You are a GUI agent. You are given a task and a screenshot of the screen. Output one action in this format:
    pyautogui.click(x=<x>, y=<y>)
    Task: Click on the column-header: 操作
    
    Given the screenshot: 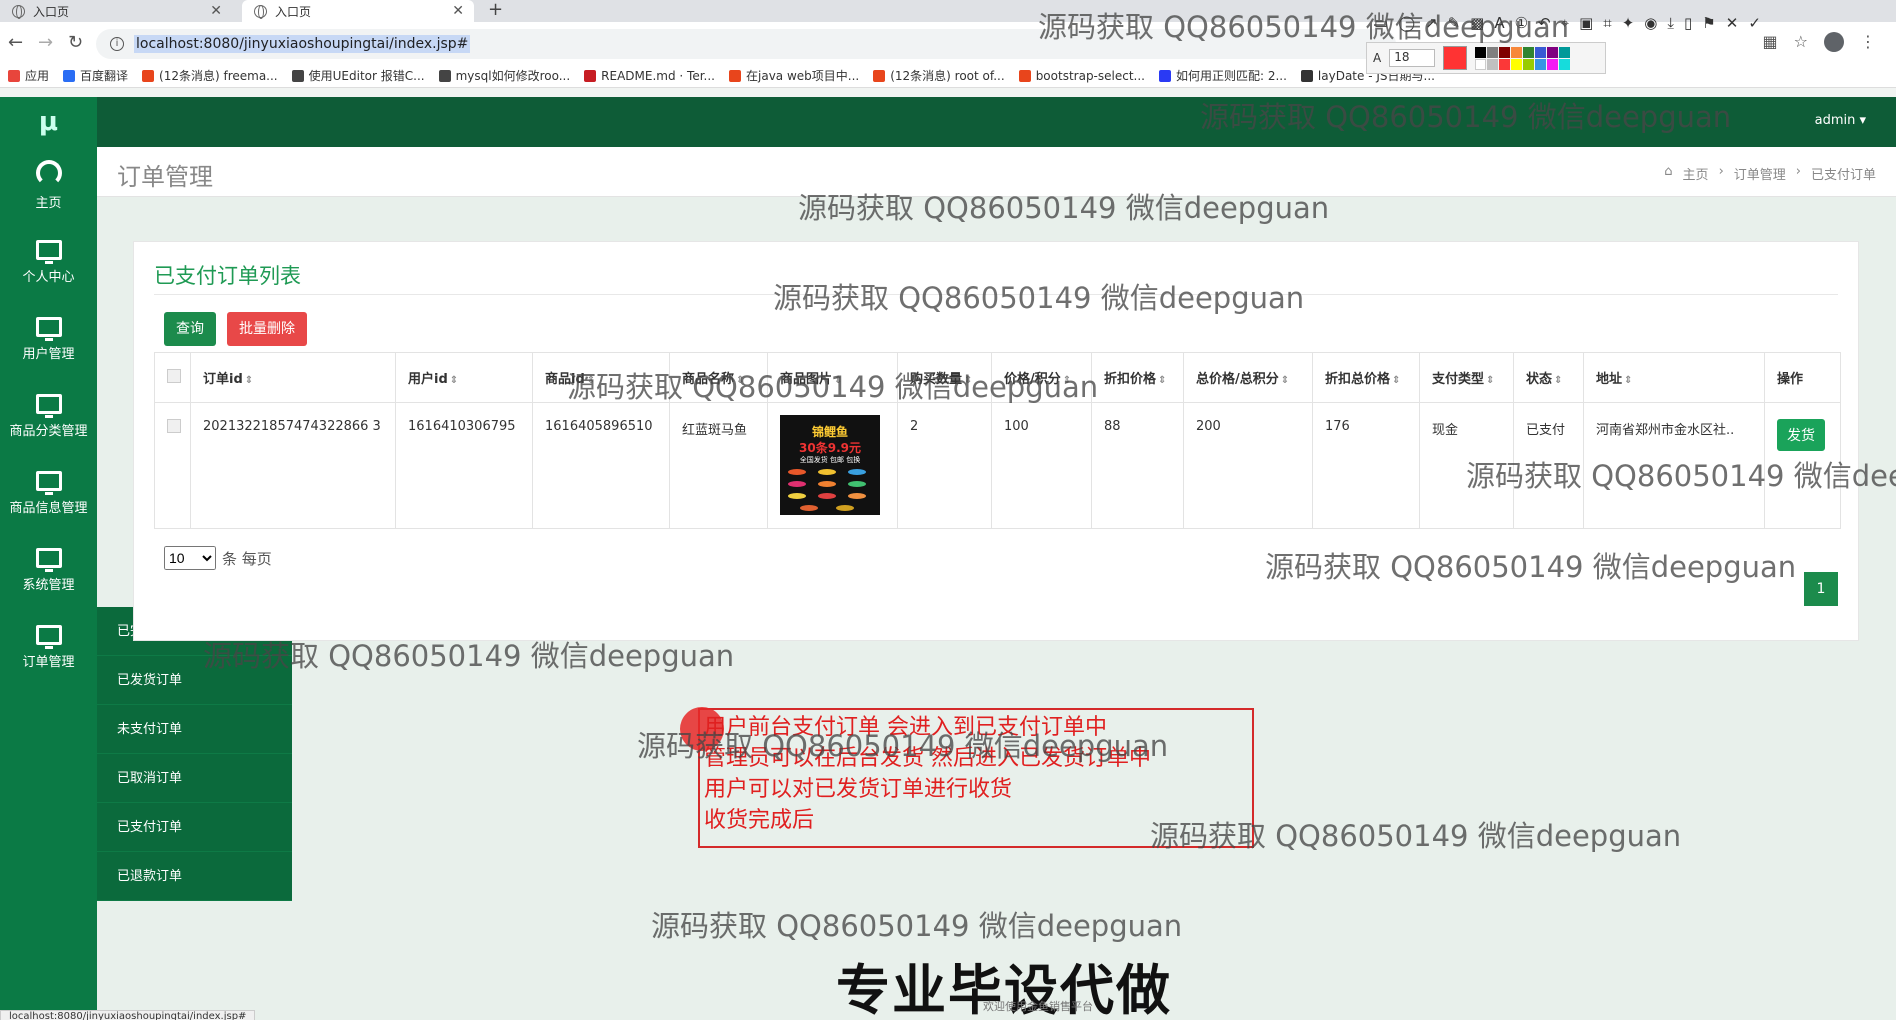 What is the action you would take?
    pyautogui.click(x=1802, y=377)
    